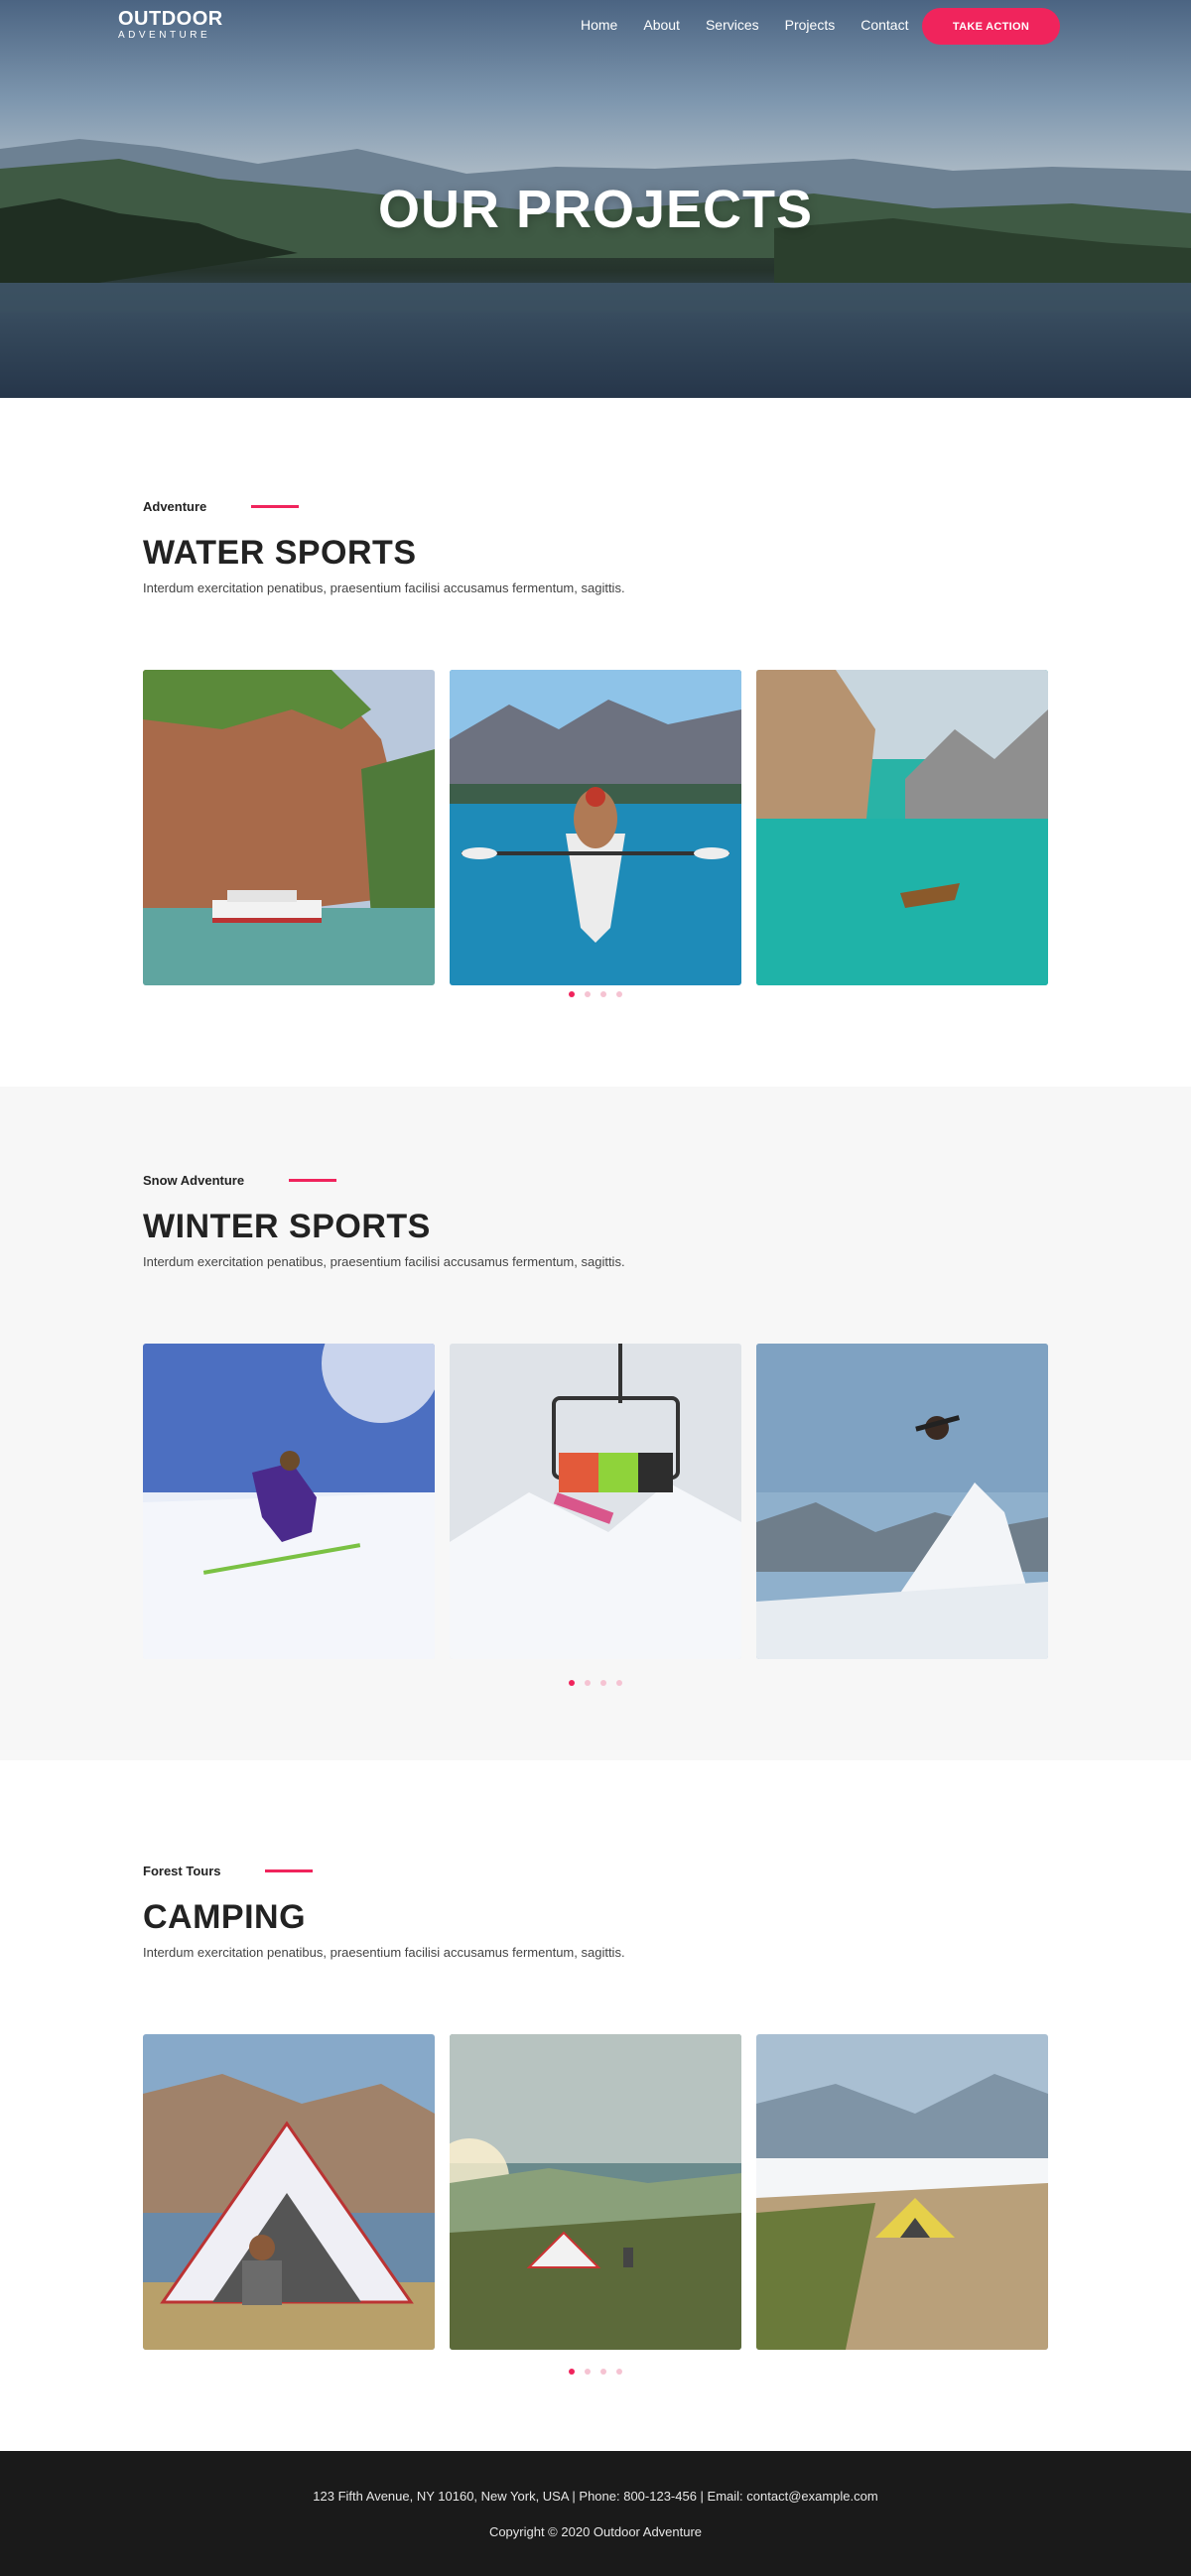 This screenshot has width=1191, height=2576. Describe the element at coordinates (171, 19) in the screenshot. I see `brand-name: OUTDOOR` at that location.